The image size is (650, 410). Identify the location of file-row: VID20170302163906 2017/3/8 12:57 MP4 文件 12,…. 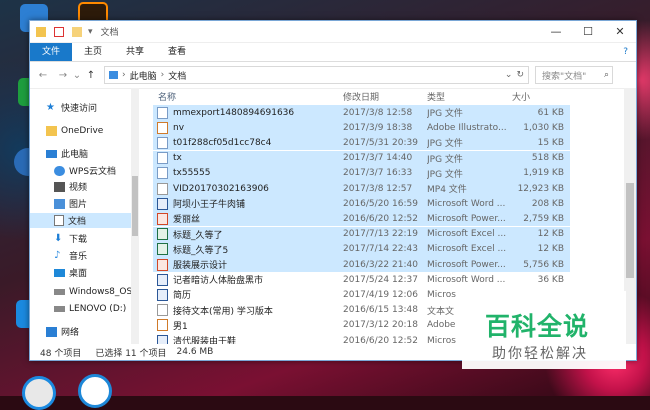
(361, 188).